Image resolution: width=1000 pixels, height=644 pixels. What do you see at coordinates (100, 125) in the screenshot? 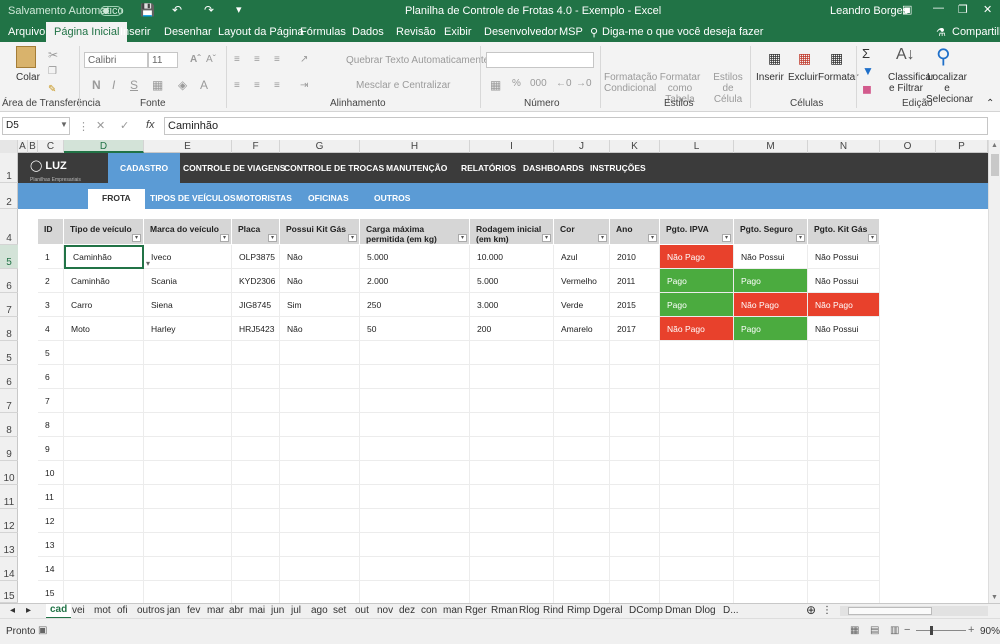
I see `cancel-icon: ✕` at bounding box center [100, 125].